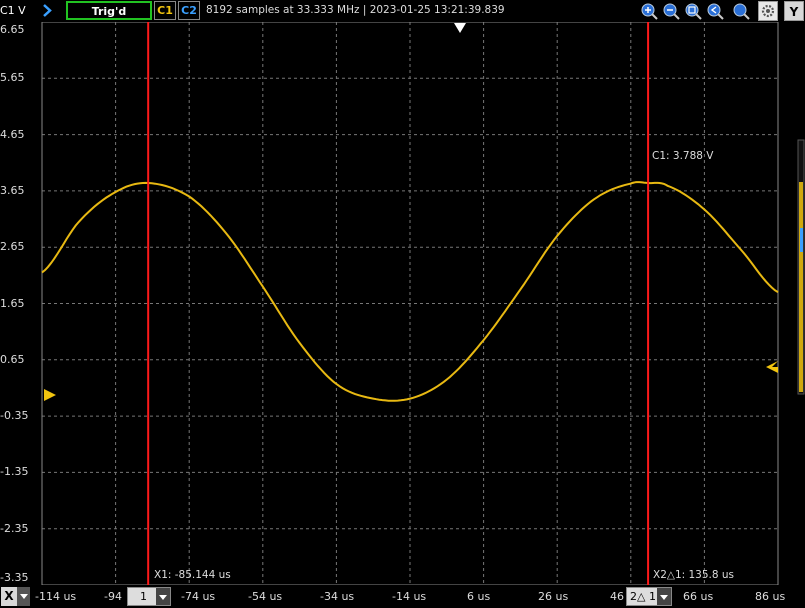 The height and width of the screenshot is (608, 805). I want to click on x-tick-label: -54 us, so click(265, 596).